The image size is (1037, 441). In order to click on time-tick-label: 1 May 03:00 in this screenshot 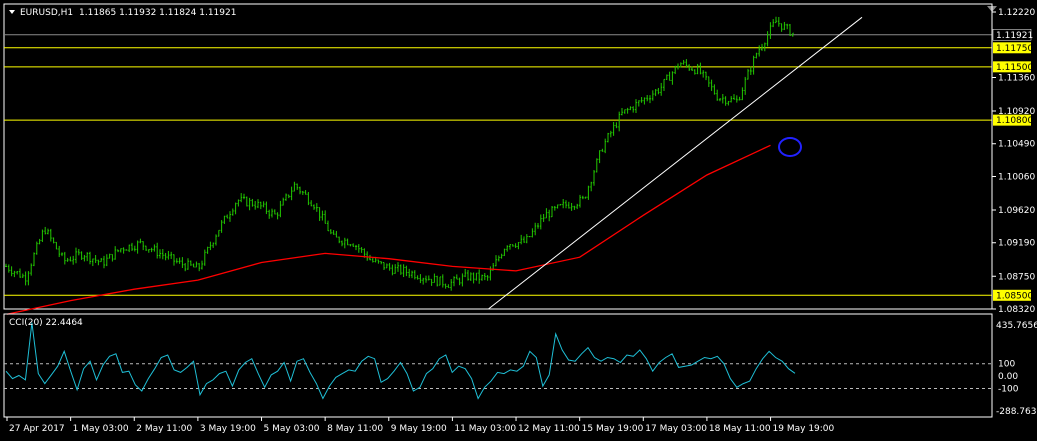, I will do `click(101, 429)`.